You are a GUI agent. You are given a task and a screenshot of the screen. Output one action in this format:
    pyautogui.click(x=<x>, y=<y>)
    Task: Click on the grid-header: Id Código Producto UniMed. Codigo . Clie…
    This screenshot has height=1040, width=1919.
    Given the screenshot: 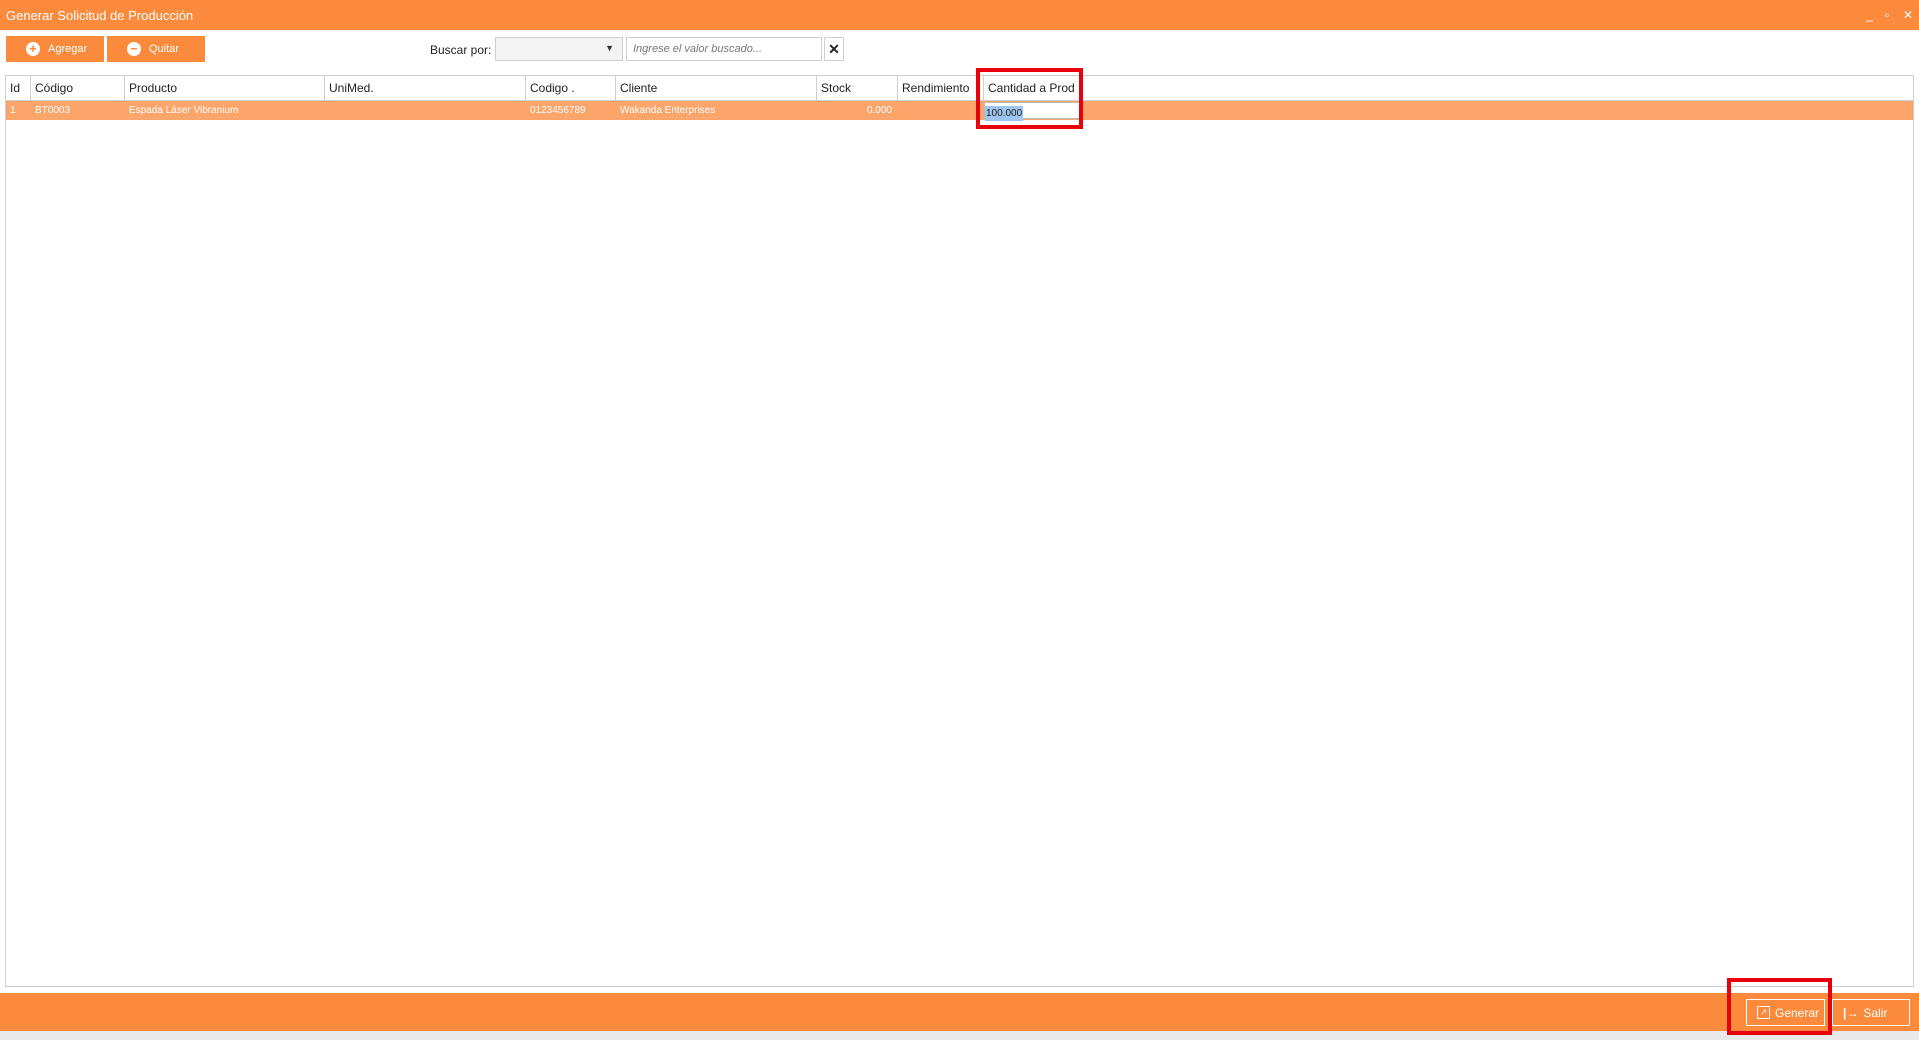 What is the action you would take?
    pyautogui.click(x=959, y=88)
    